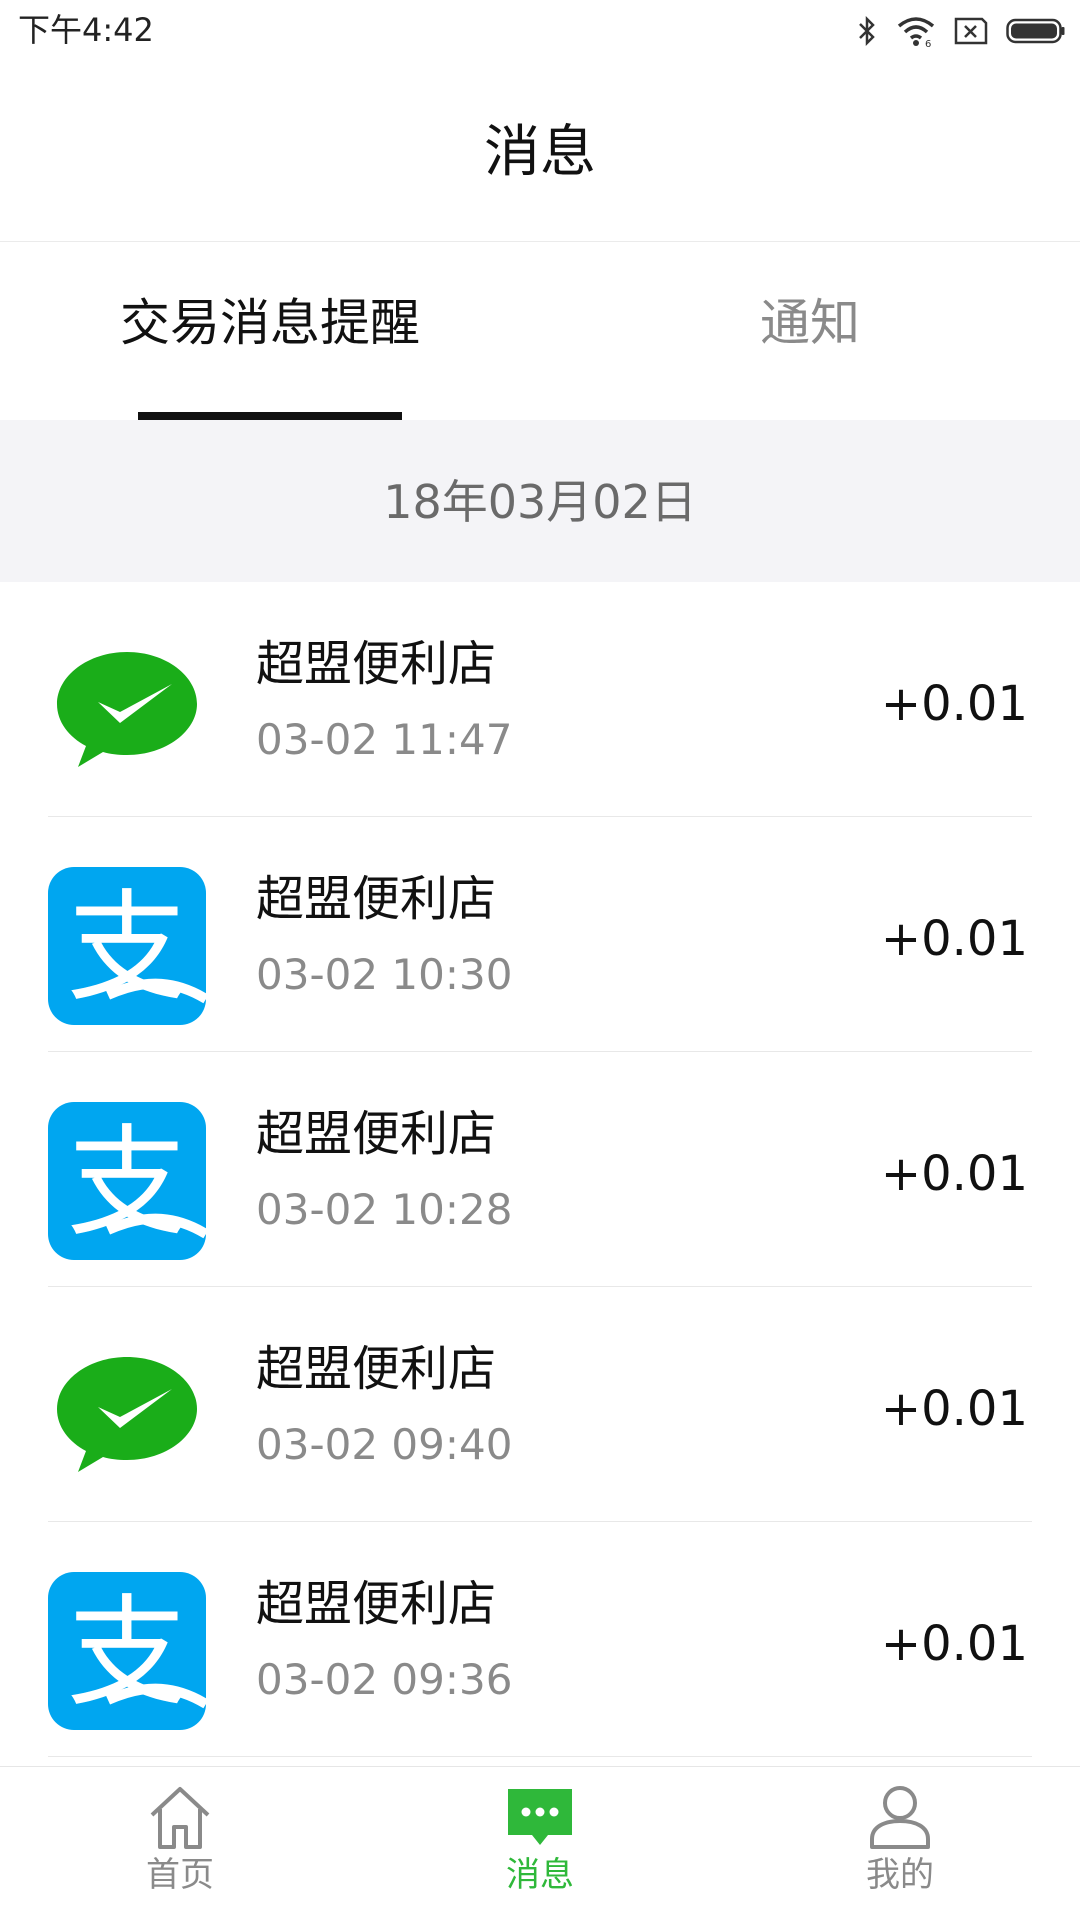 The image size is (1080, 1920). Describe the element at coordinates (540, 331) in the screenshot. I see `tab-bar: 交易消息提醒 通知` at that location.